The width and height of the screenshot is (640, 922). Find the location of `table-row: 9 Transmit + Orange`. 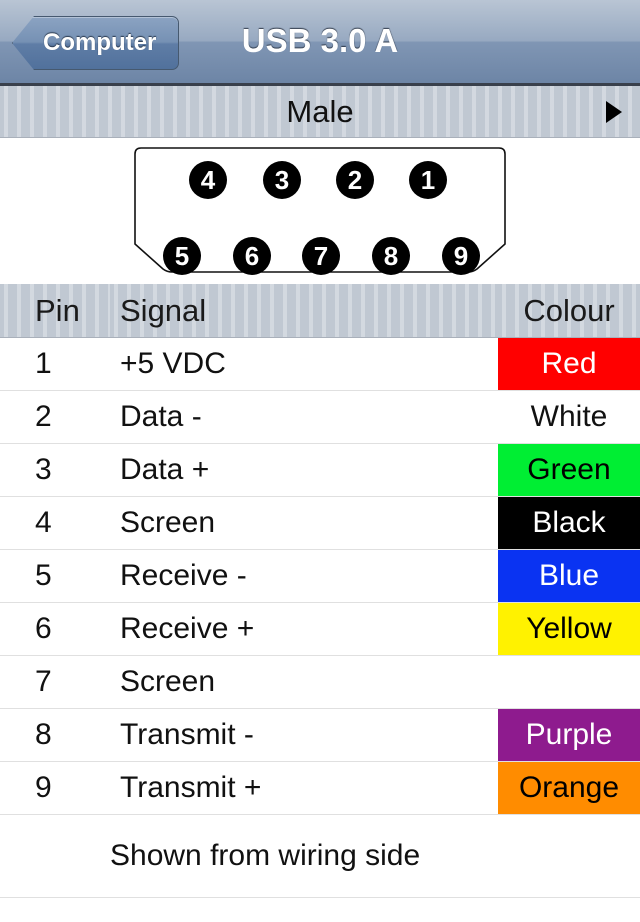

table-row: 9 Transmit + Orange is located at coordinates (320, 788).